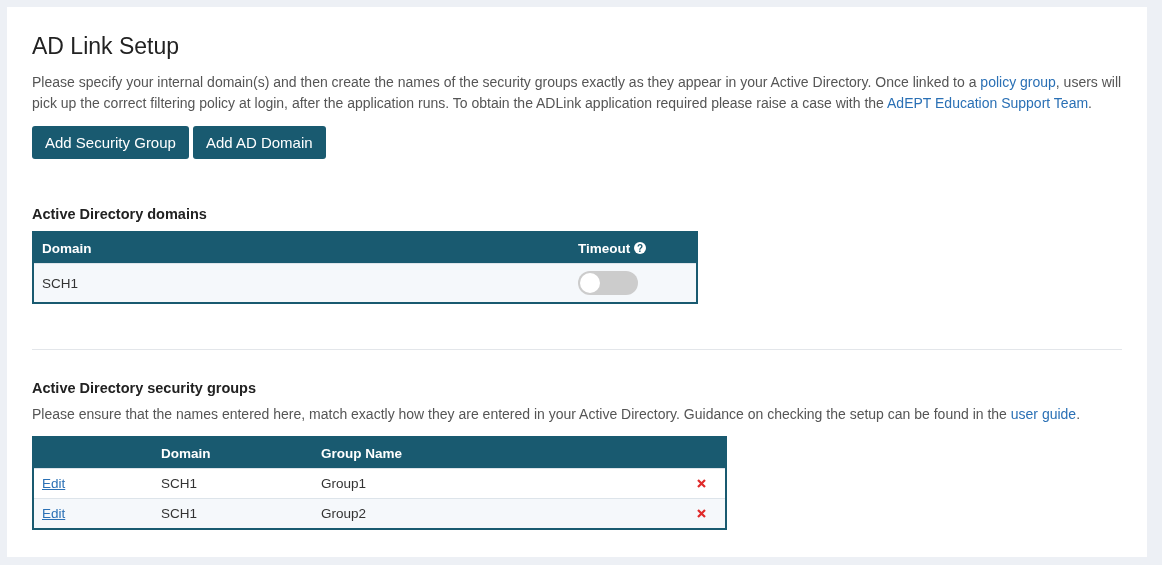 The width and height of the screenshot is (1162, 565). I want to click on table-cell: Group2, so click(501, 513).